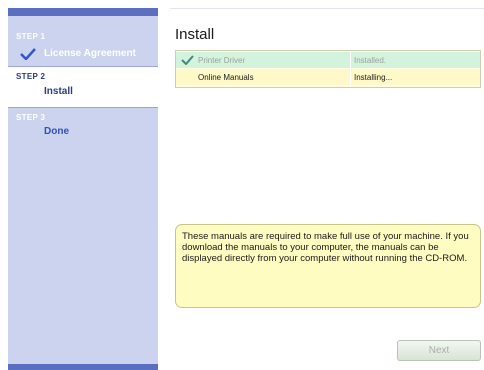 The image size is (484, 370). Describe the element at coordinates (327, 8) in the screenshot. I see `header-divider` at that location.